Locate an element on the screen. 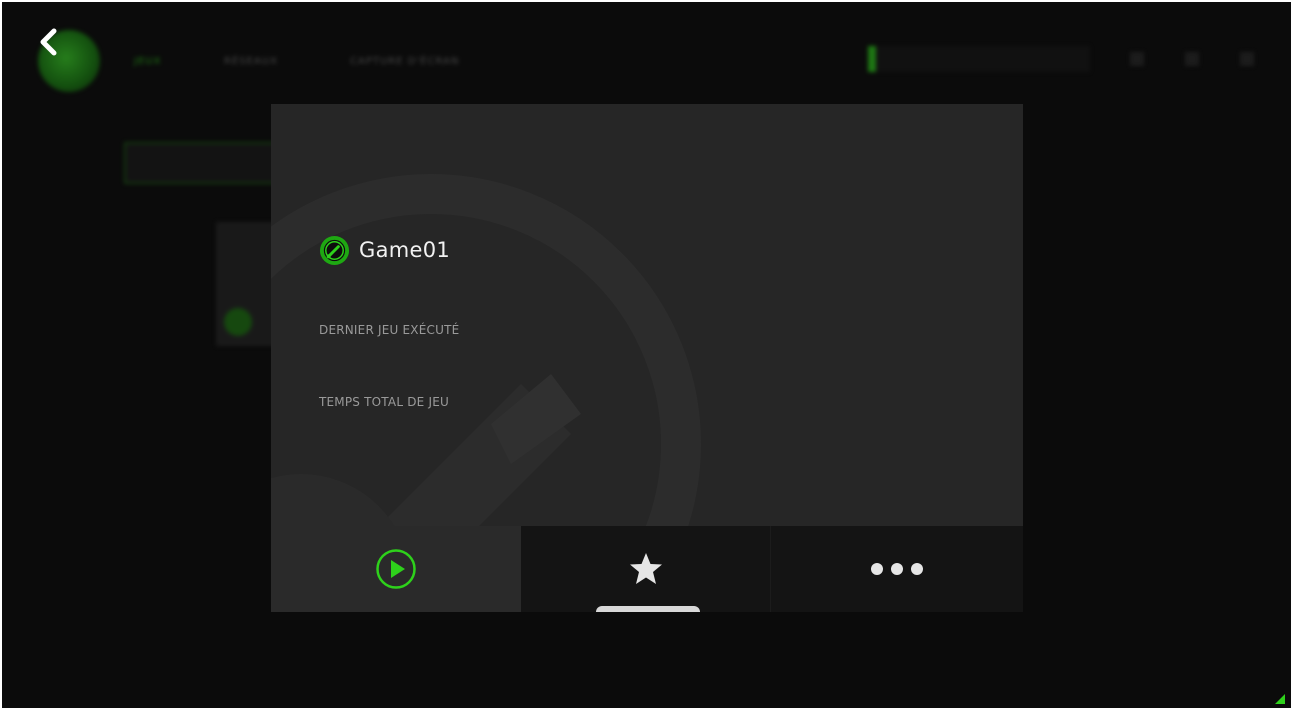 This screenshot has height=710, width=1293. more-dots-icon is located at coordinates (897, 569).